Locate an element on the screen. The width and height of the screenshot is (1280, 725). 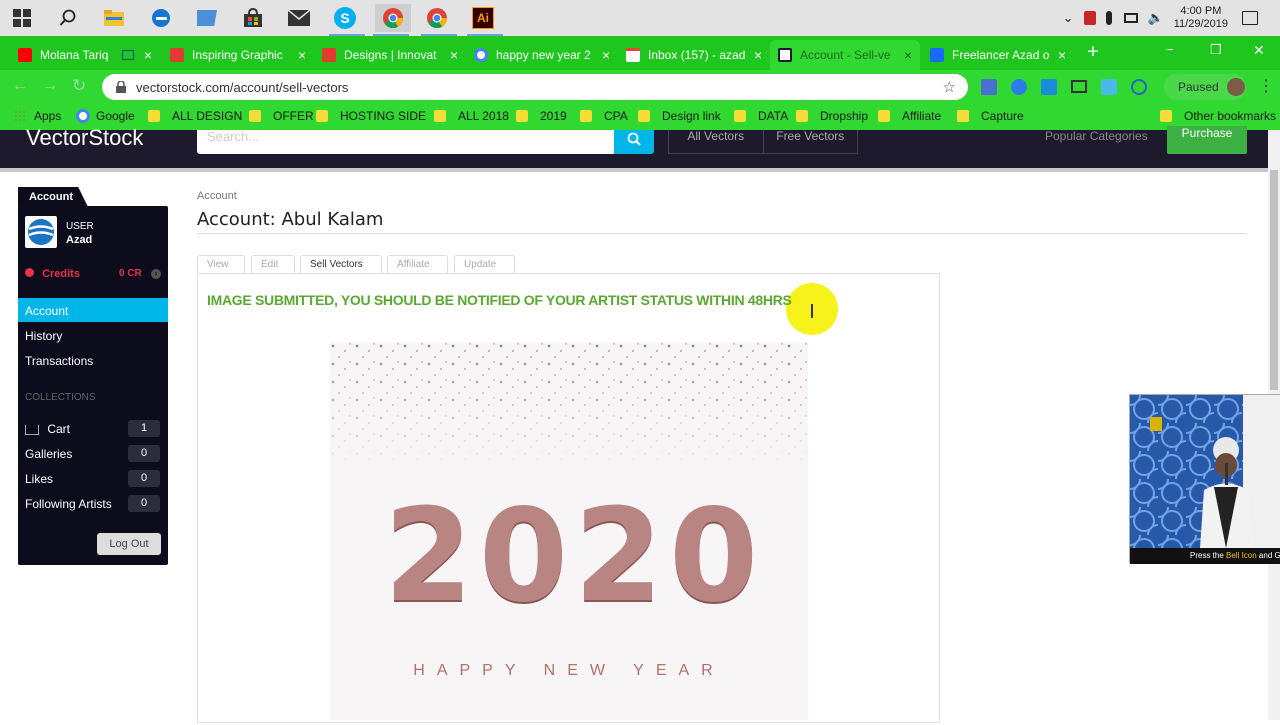
tab-title: Designs | Innovat is located at coordinates (390, 55).